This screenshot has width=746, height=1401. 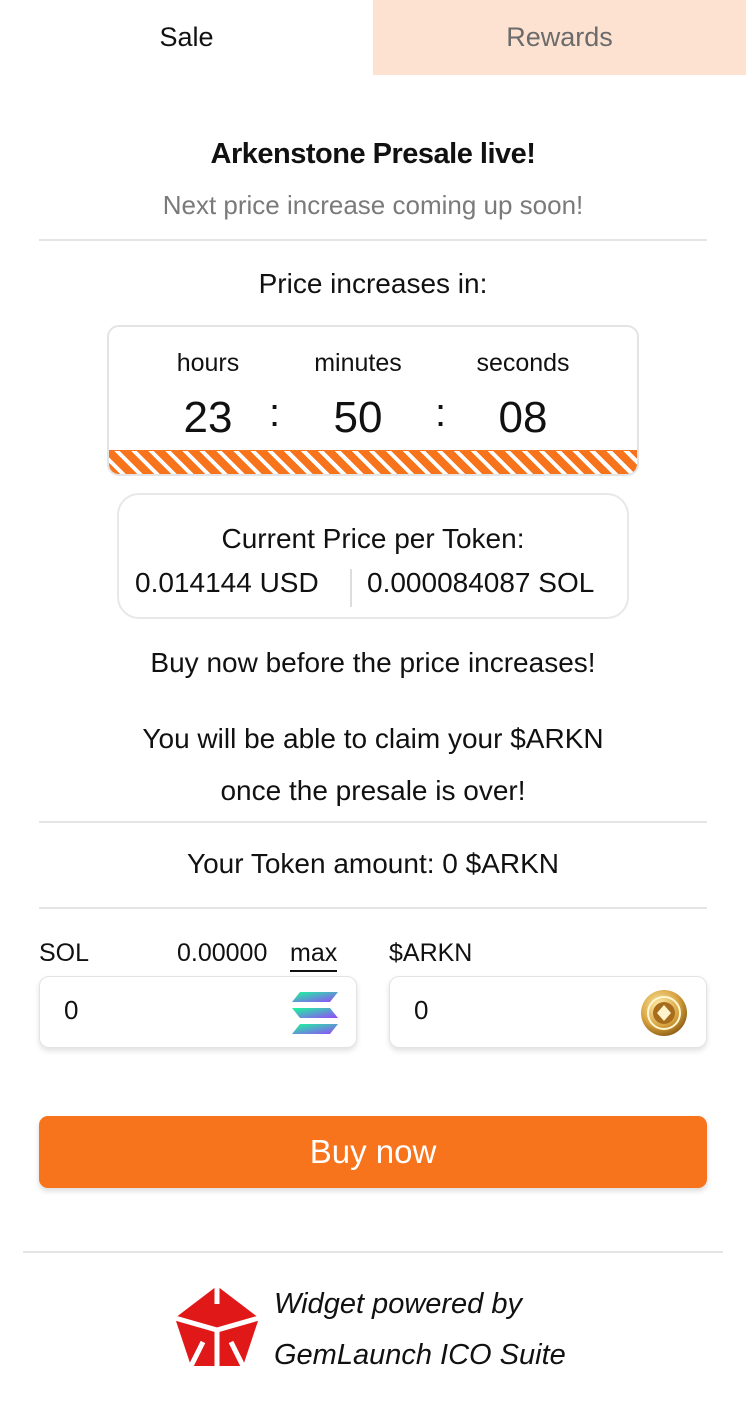 I want to click on footer-divider, so click(x=373, y=1252).